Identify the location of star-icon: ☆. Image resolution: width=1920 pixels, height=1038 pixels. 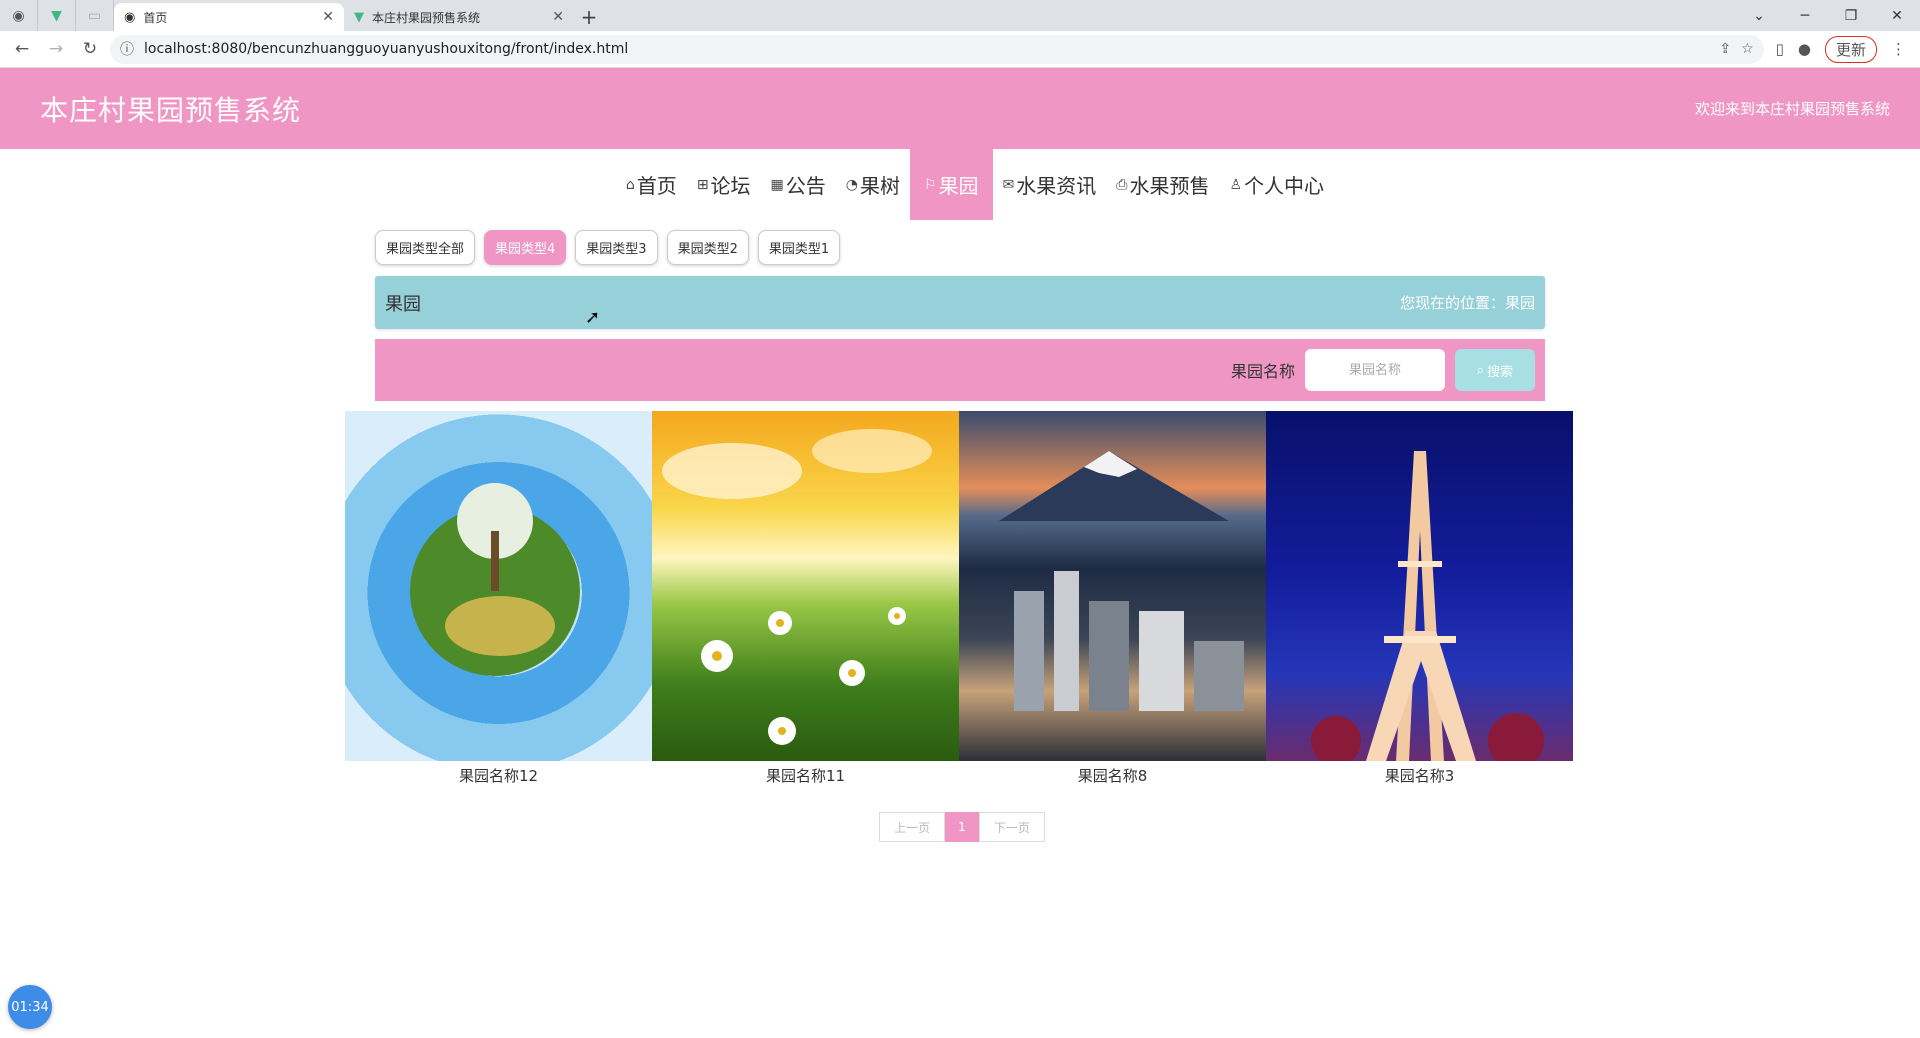
(1747, 49).